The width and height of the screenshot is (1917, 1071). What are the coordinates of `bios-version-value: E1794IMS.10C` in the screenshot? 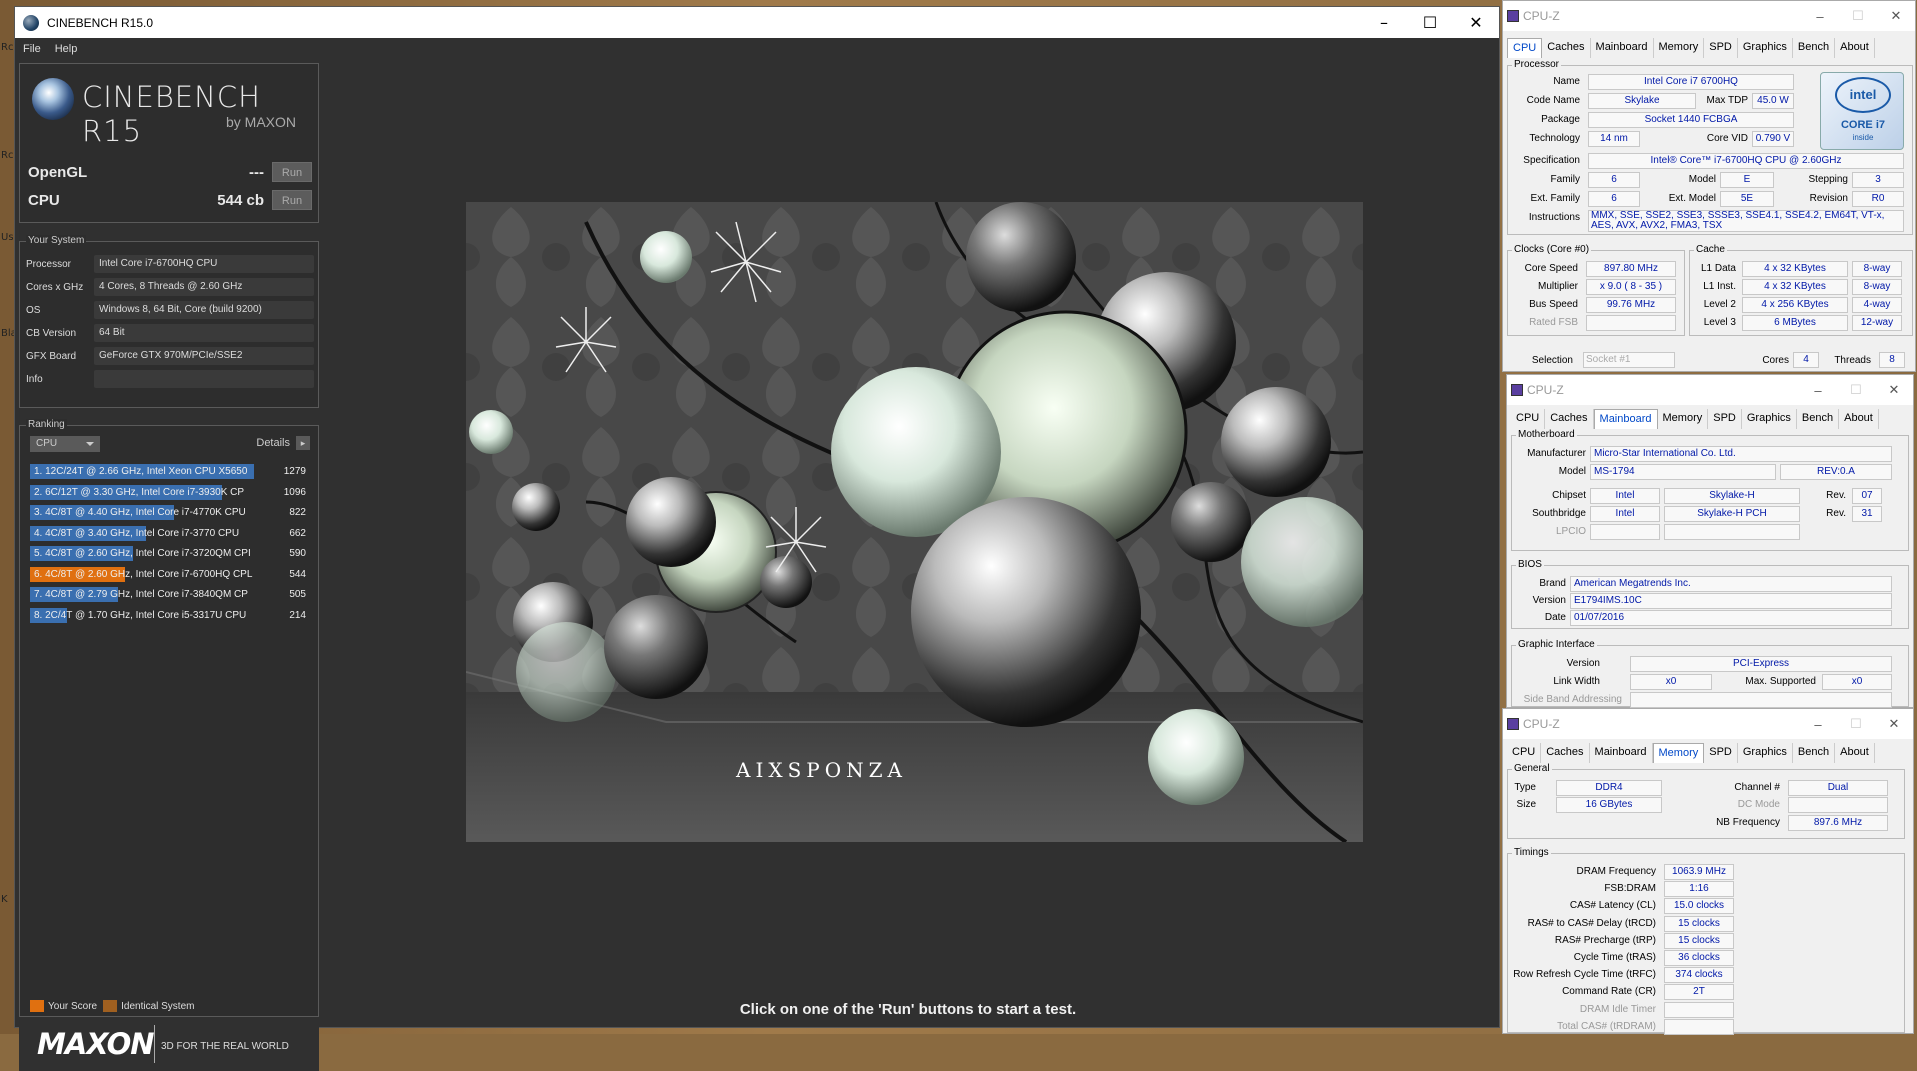 It's located at (1731, 601).